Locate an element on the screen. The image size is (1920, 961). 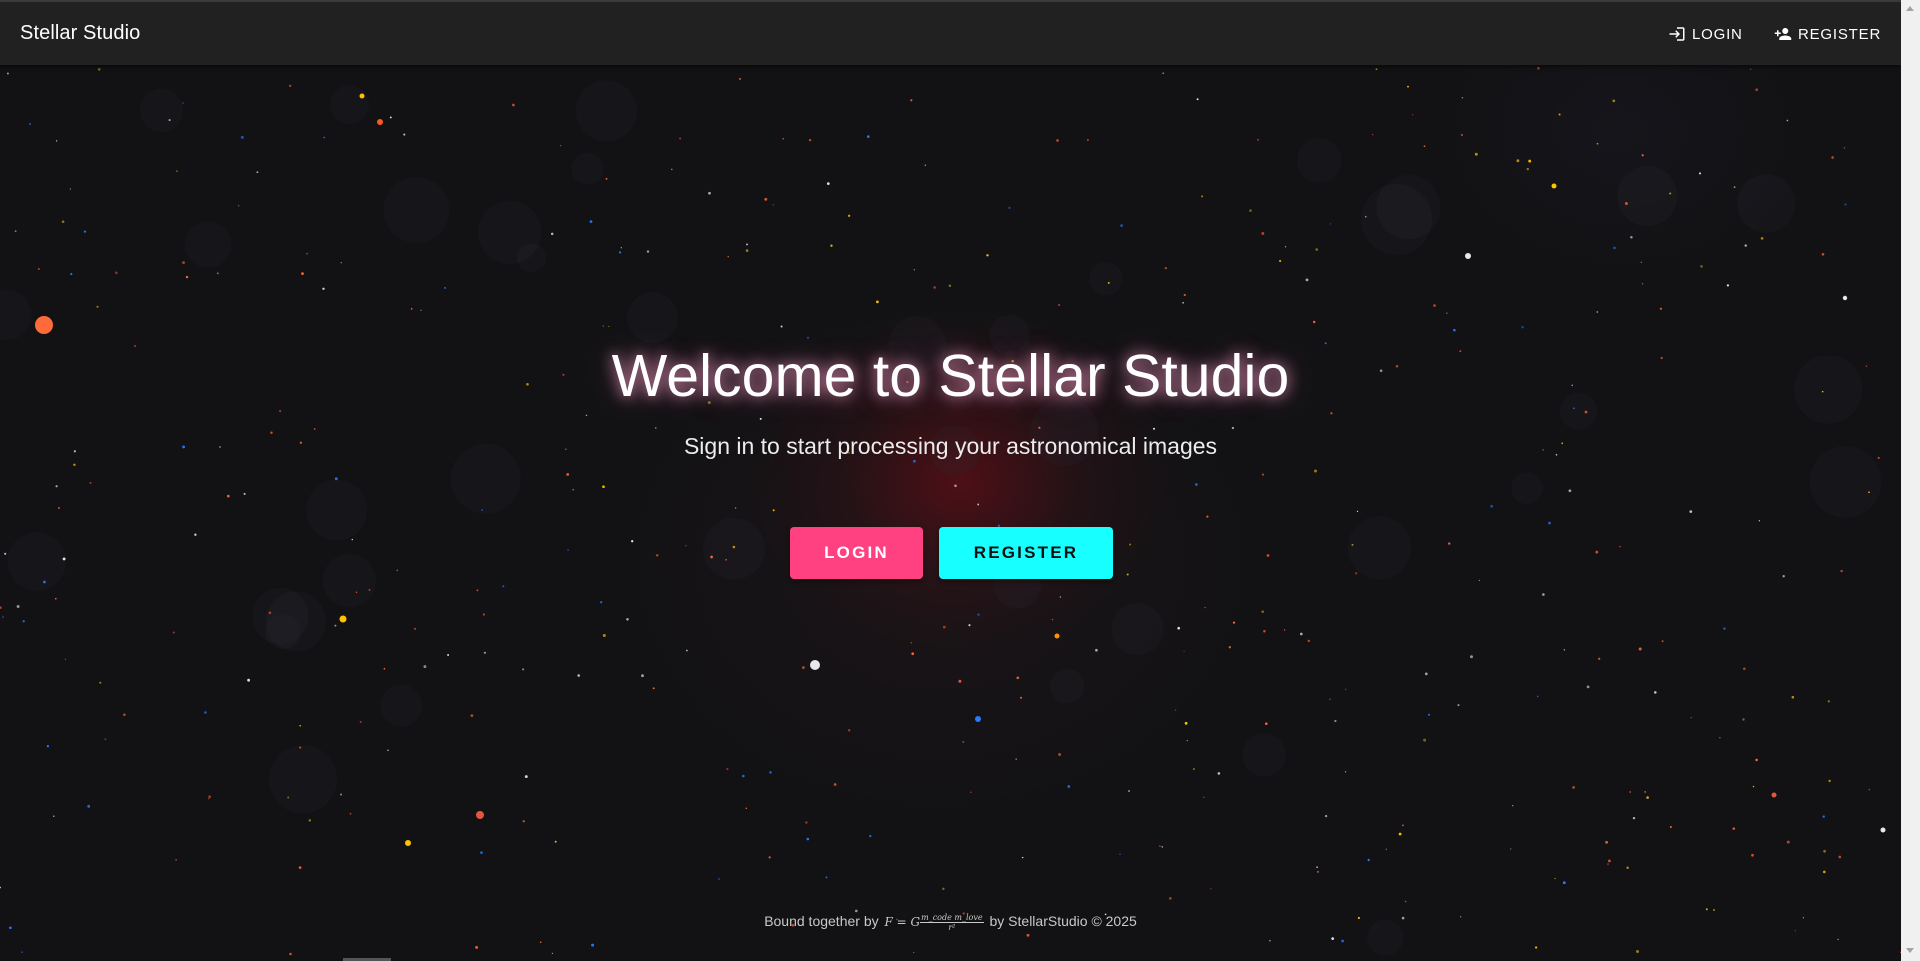
hero-register-button: REGISTER is located at coordinates (1026, 553).